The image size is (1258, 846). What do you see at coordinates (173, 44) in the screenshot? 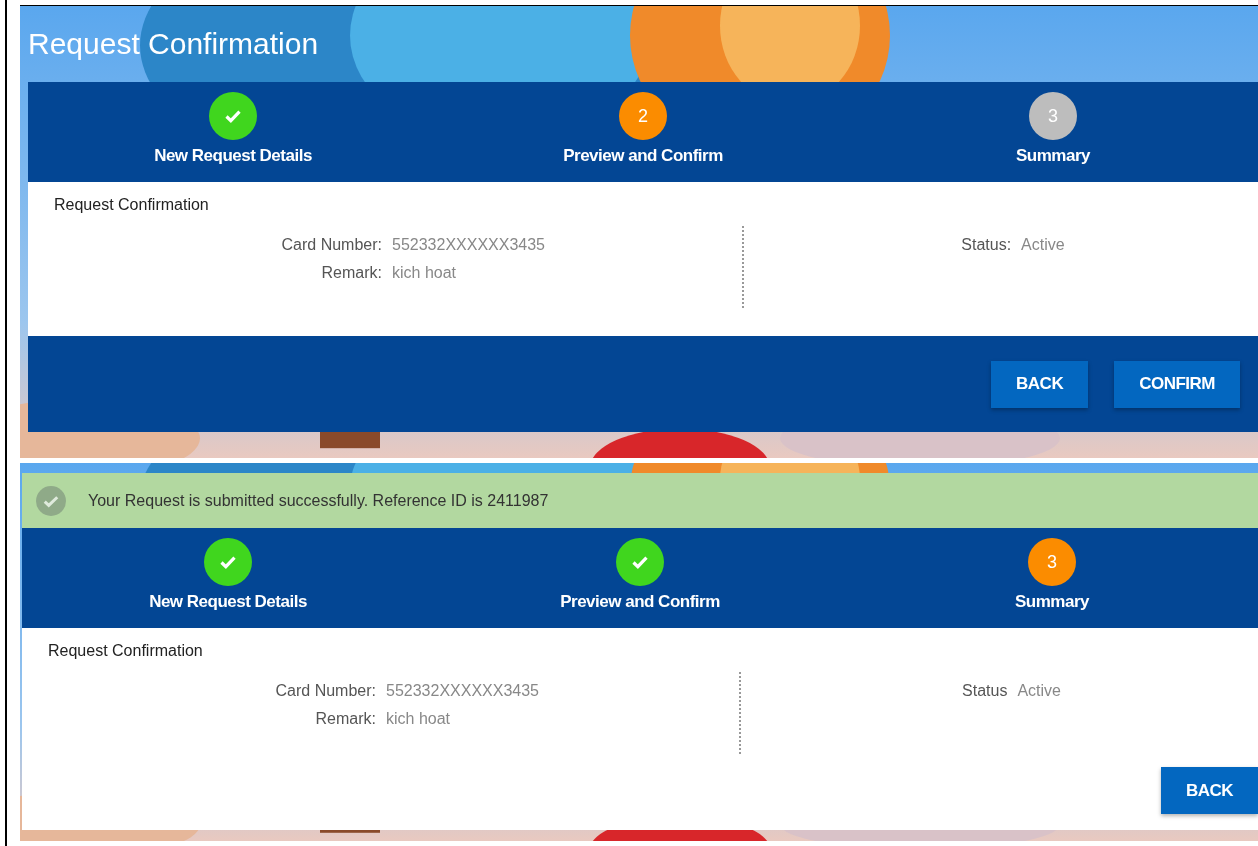
I see `page-title: Request Confirmation` at bounding box center [173, 44].